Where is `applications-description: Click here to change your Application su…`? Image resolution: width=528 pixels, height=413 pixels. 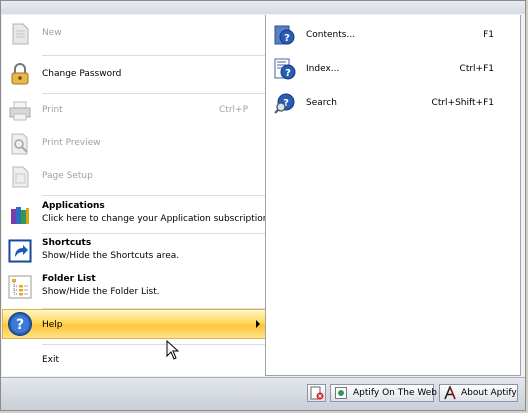
applications-description: Click here to change your Application su… is located at coordinates (159, 219).